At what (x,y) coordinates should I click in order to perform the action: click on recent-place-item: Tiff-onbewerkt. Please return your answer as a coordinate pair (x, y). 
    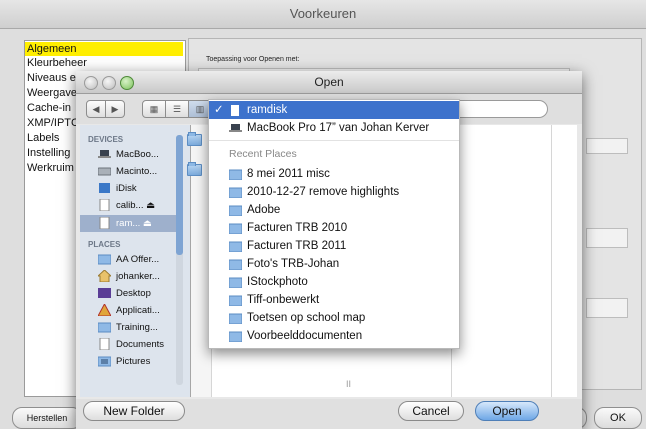
    Looking at the image, I should click on (334, 300).